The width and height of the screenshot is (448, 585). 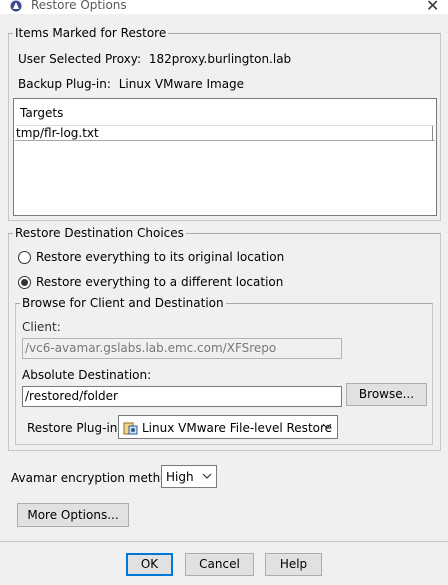 I want to click on list-item: tmp/flr-log.txt, so click(x=225, y=133).